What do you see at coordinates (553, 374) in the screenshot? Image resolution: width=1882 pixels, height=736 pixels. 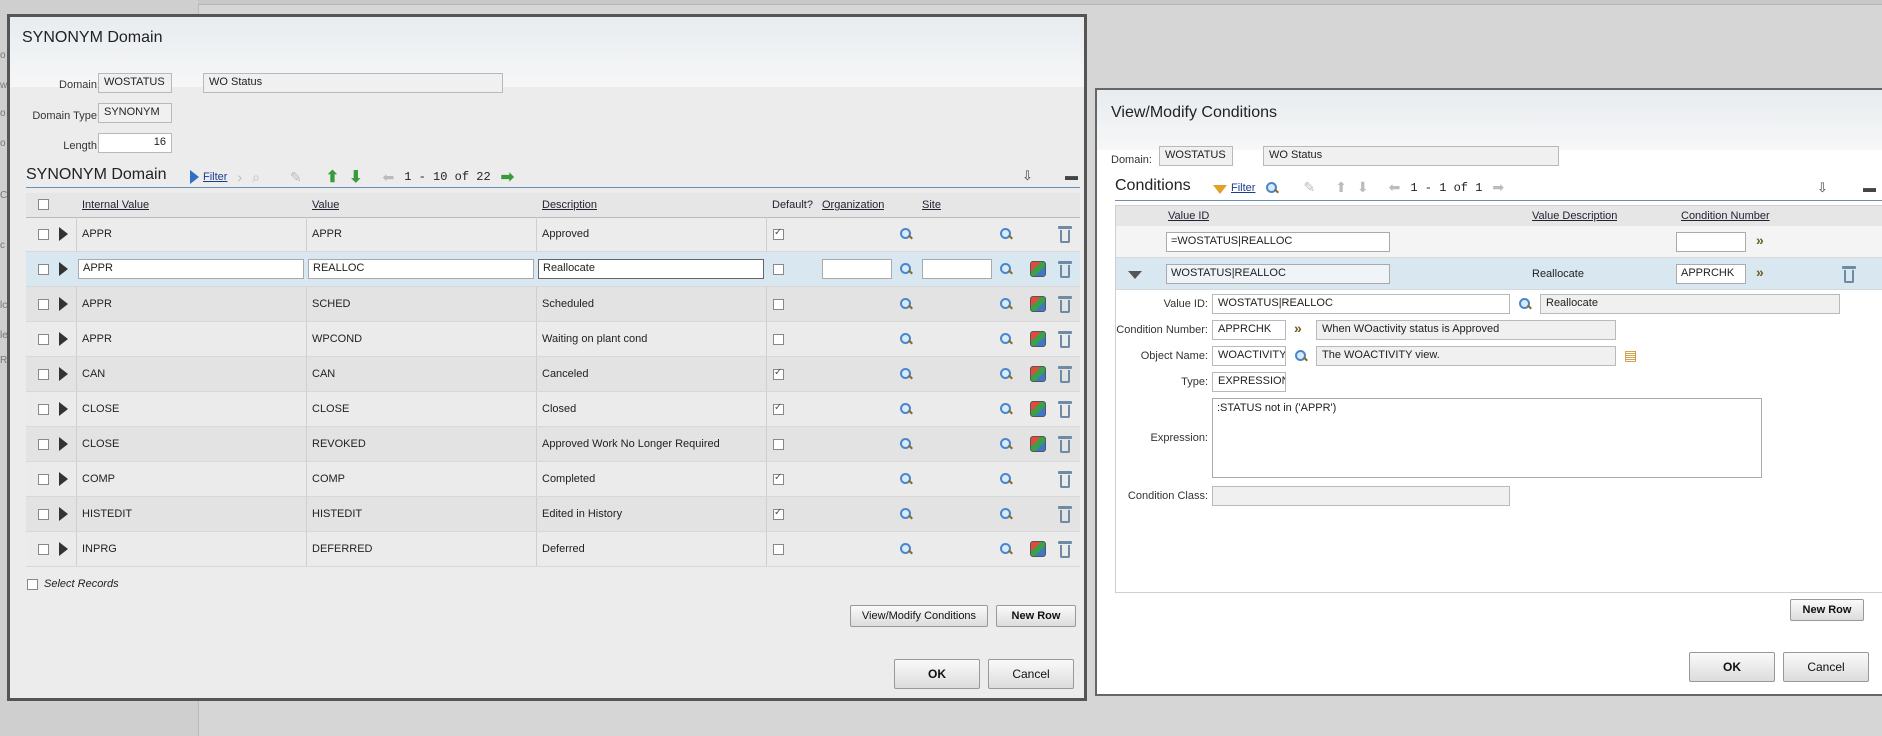 I see `table-row: CAN CAN Canceled` at bounding box center [553, 374].